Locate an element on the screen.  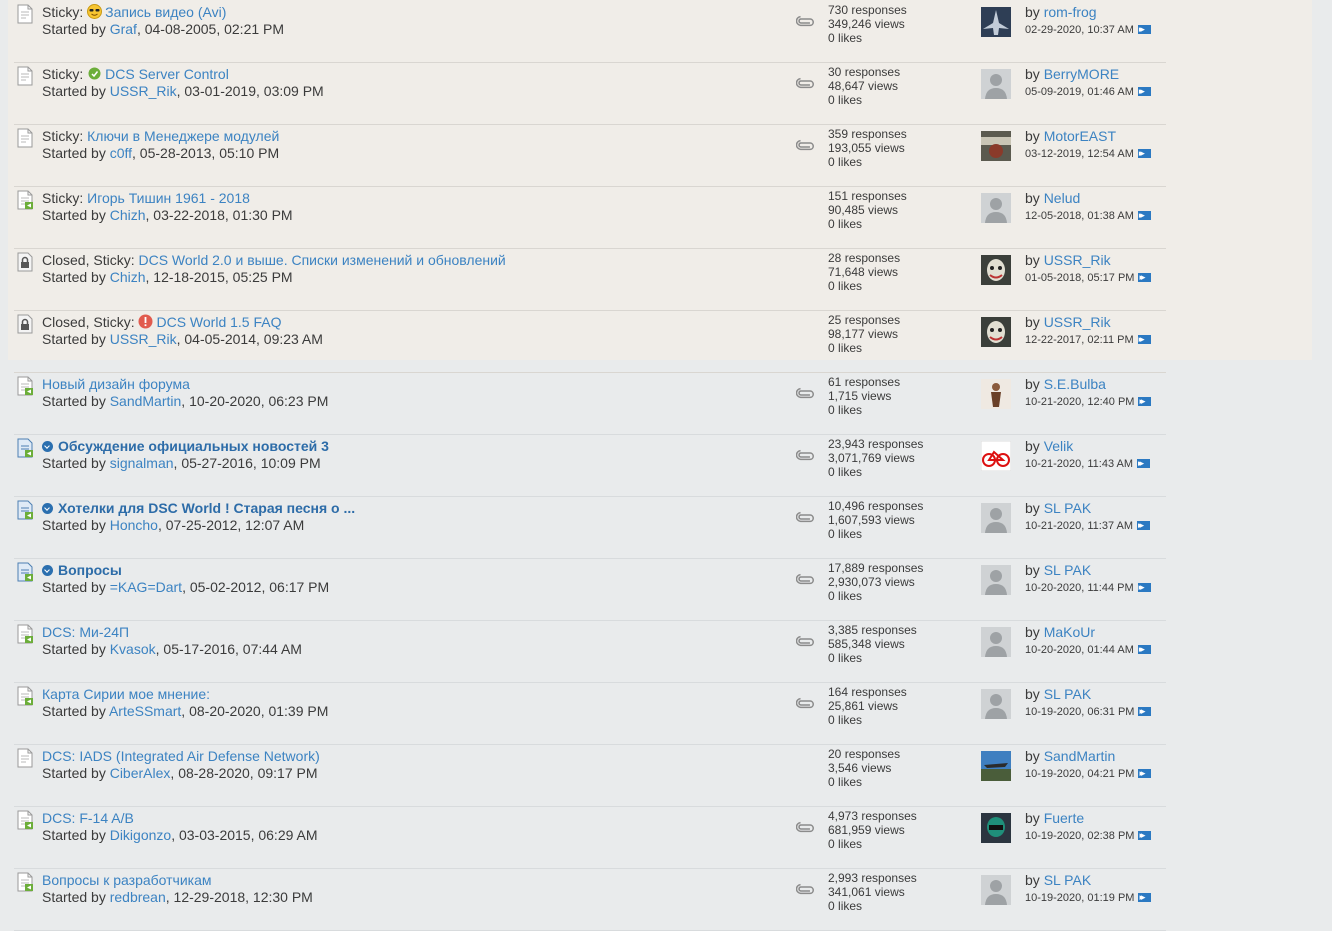
topic-title-link: Ключи в Менеджере модулей is located at coordinates (183, 136).